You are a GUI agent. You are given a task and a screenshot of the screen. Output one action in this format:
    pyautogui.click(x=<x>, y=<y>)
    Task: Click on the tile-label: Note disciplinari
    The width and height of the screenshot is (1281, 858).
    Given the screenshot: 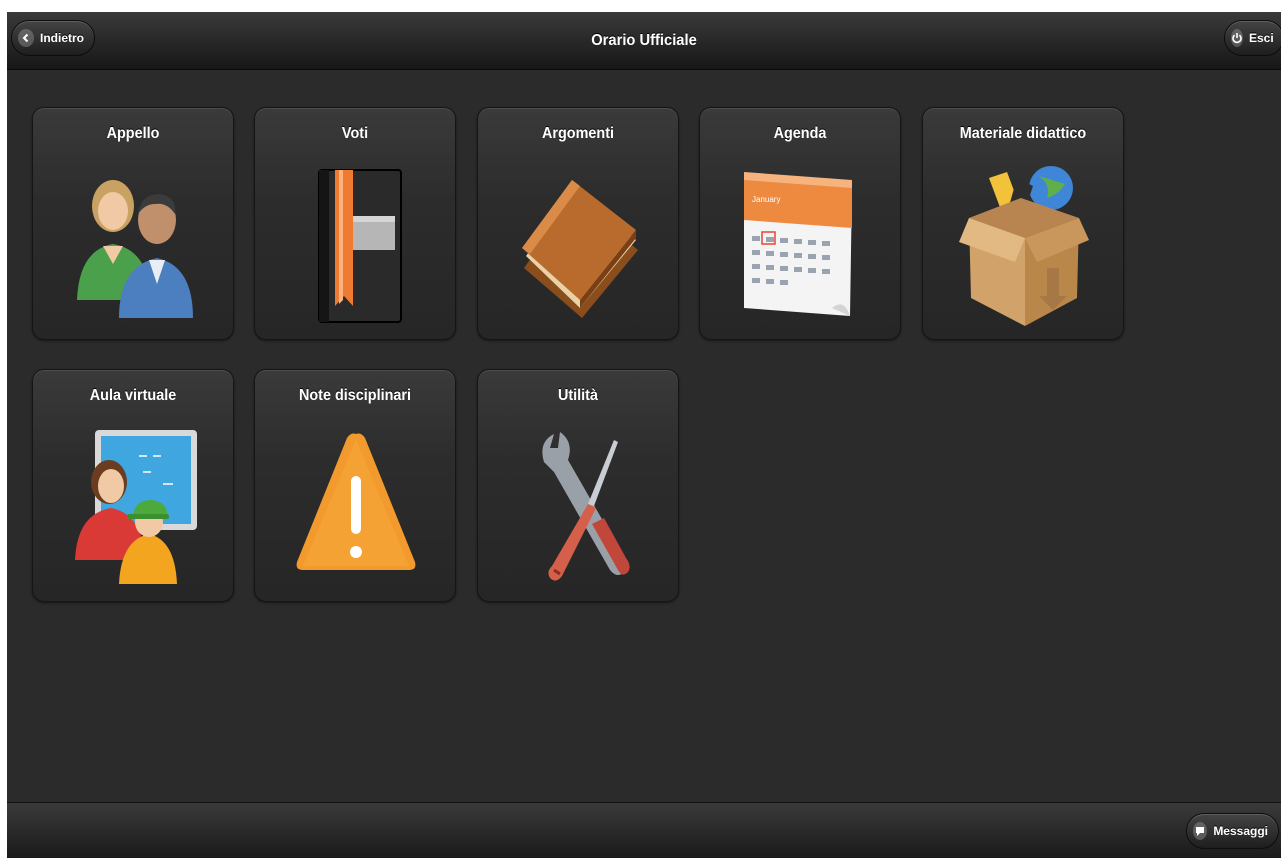 What is the action you would take?
    pyautogui.click(x=355, y=395)
    